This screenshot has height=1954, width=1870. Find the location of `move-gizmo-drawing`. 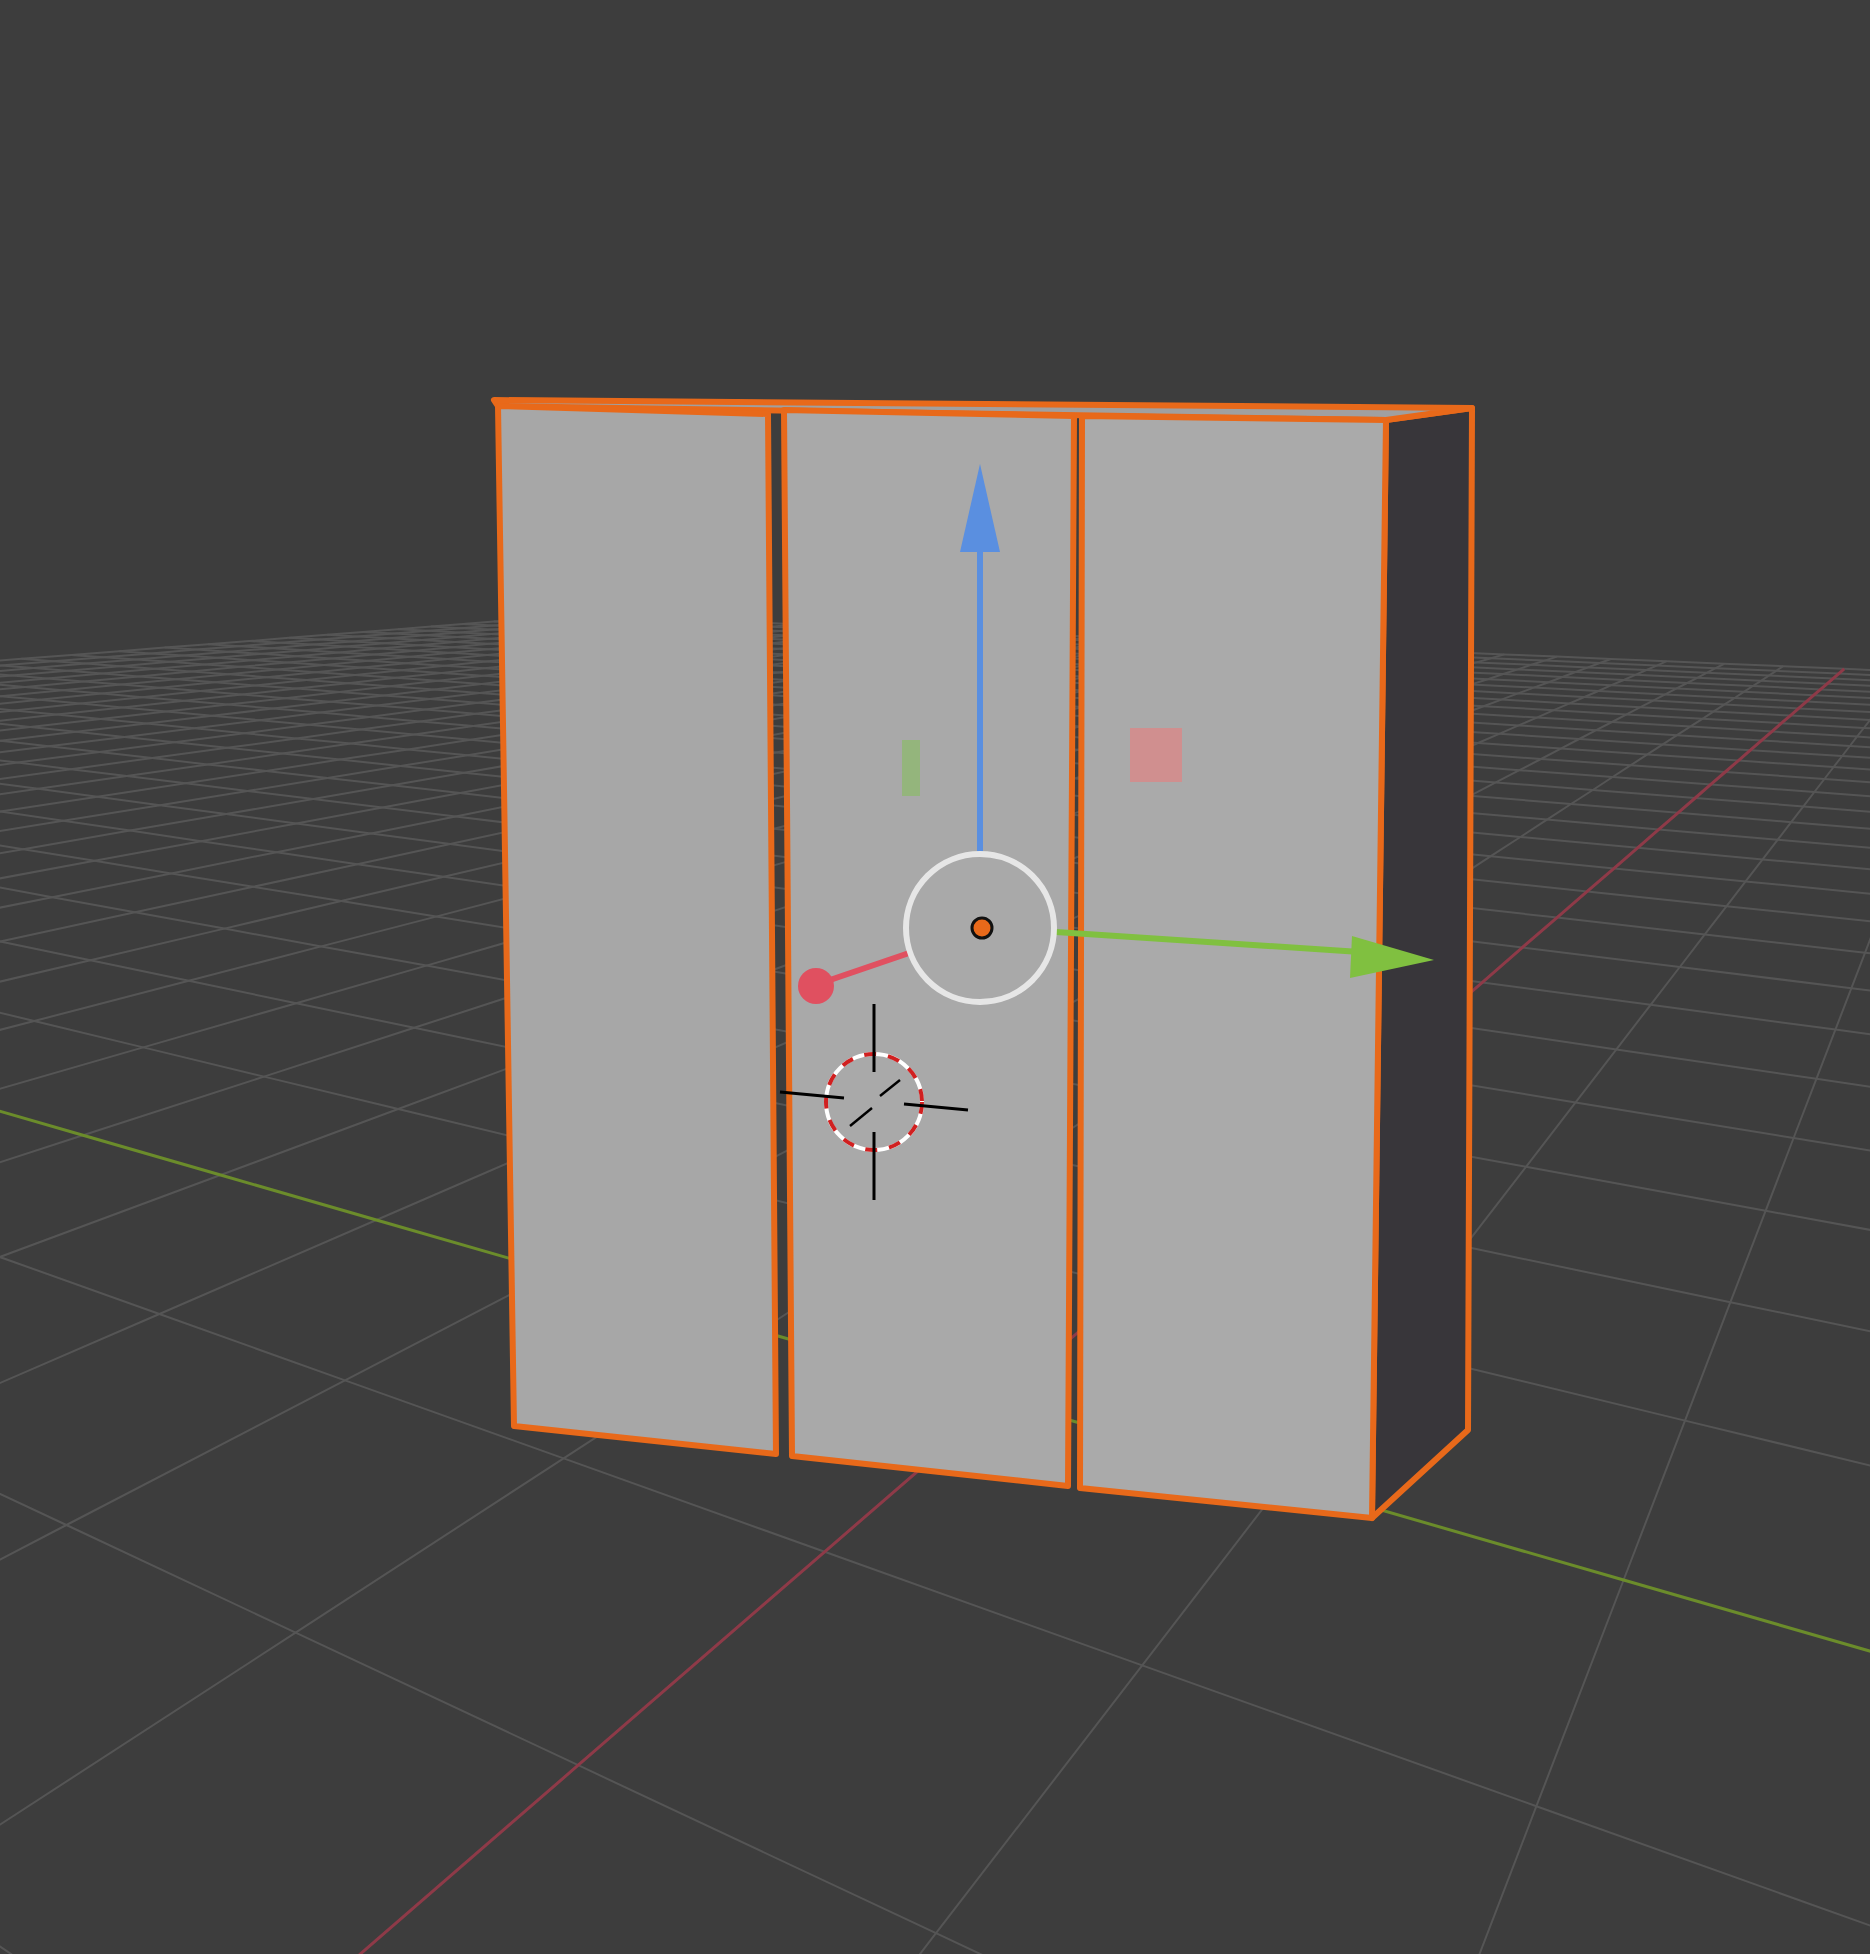

move-gizmo-drawing is located at coordinates (1116, 734).